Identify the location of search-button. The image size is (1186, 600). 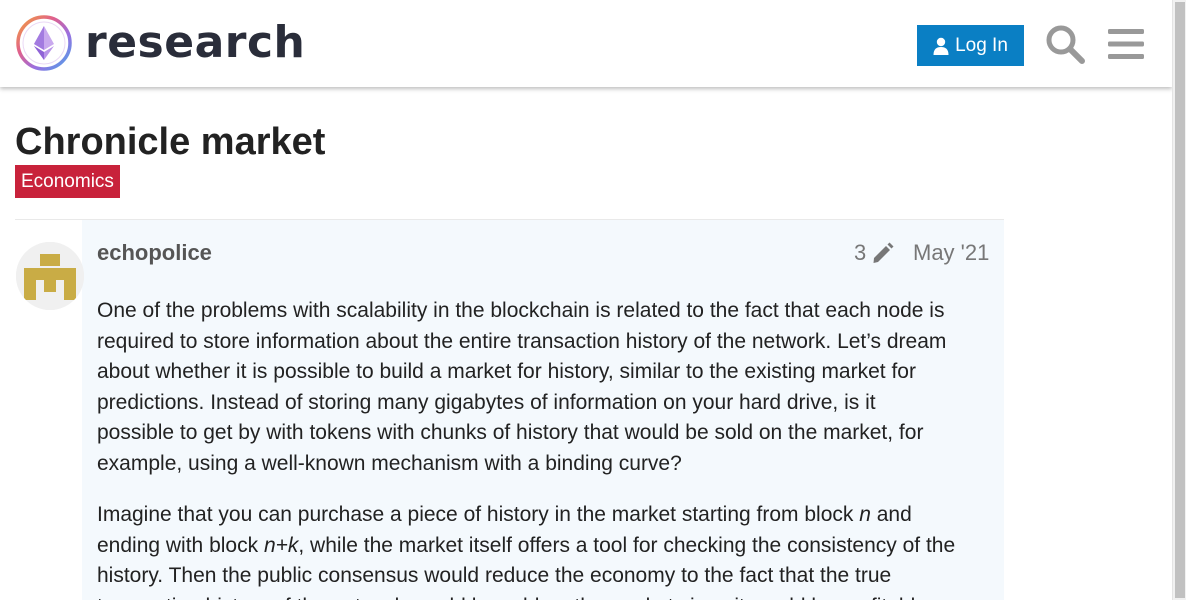
(1065, 44).